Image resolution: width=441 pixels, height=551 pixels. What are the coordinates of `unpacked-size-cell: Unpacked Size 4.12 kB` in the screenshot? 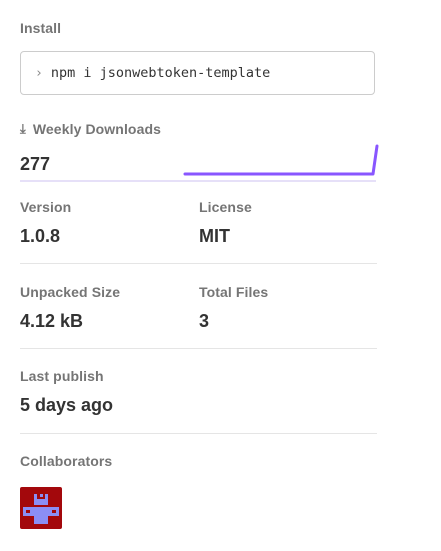 It's located at (70, 308).